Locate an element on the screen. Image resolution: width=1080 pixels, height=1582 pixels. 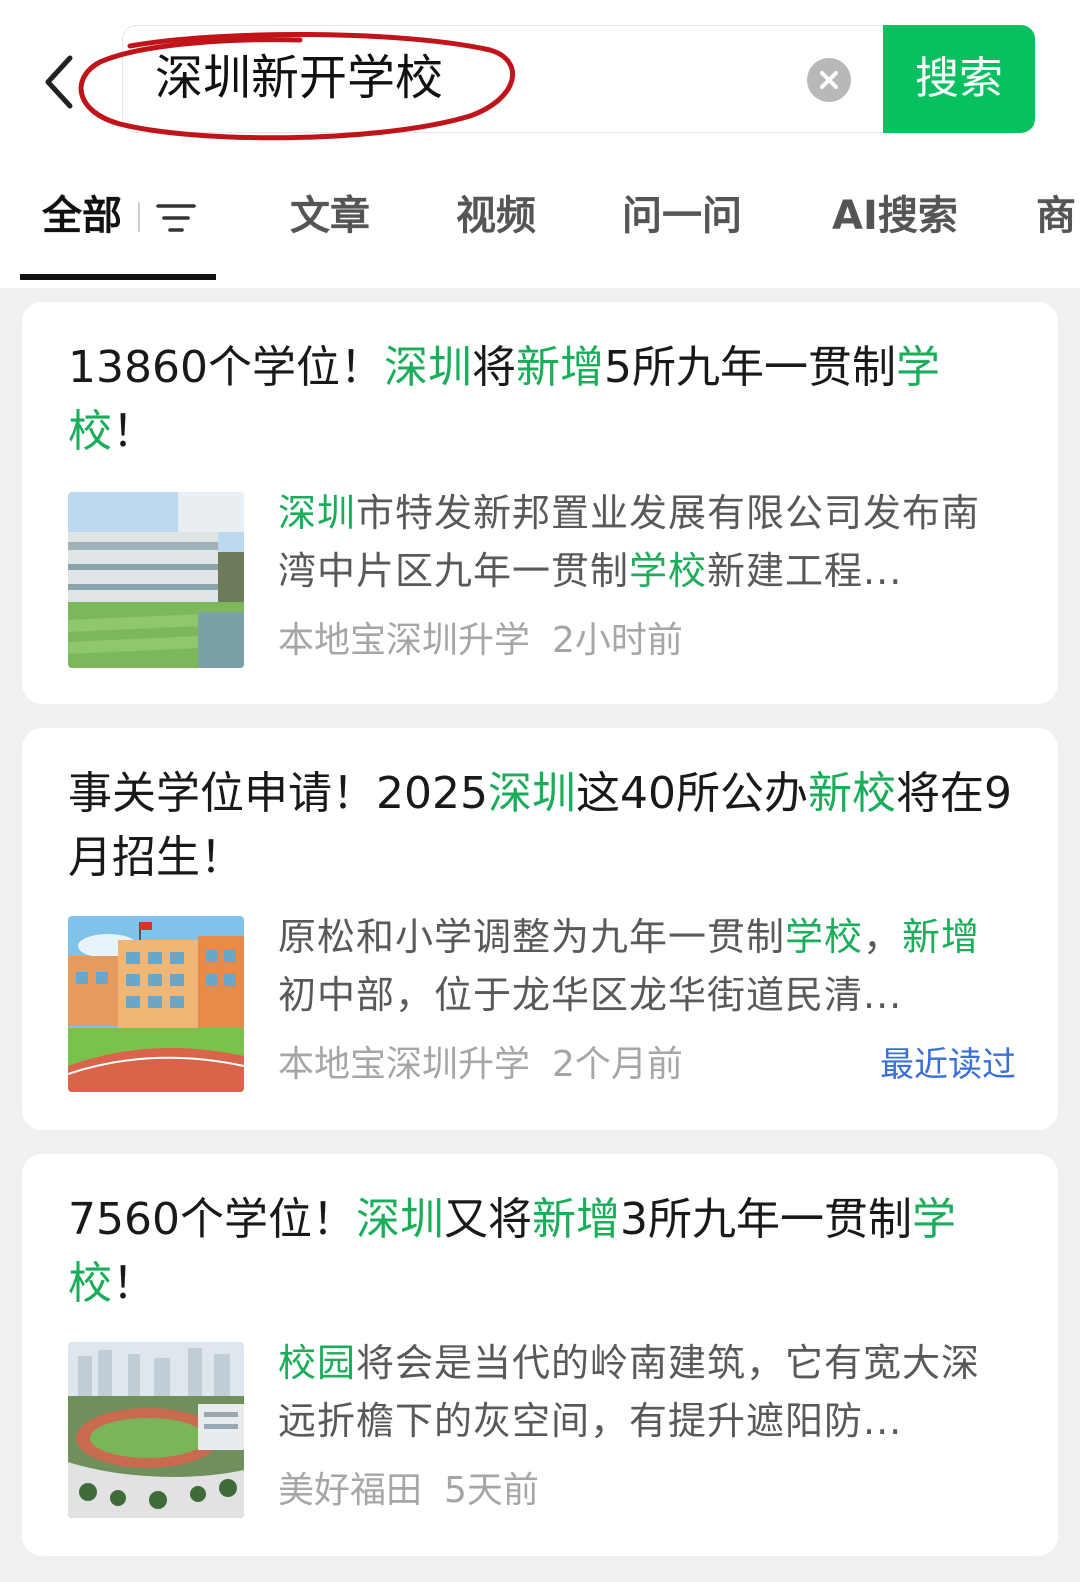
search-button: 搜索 is located at coordinates (959, 79).